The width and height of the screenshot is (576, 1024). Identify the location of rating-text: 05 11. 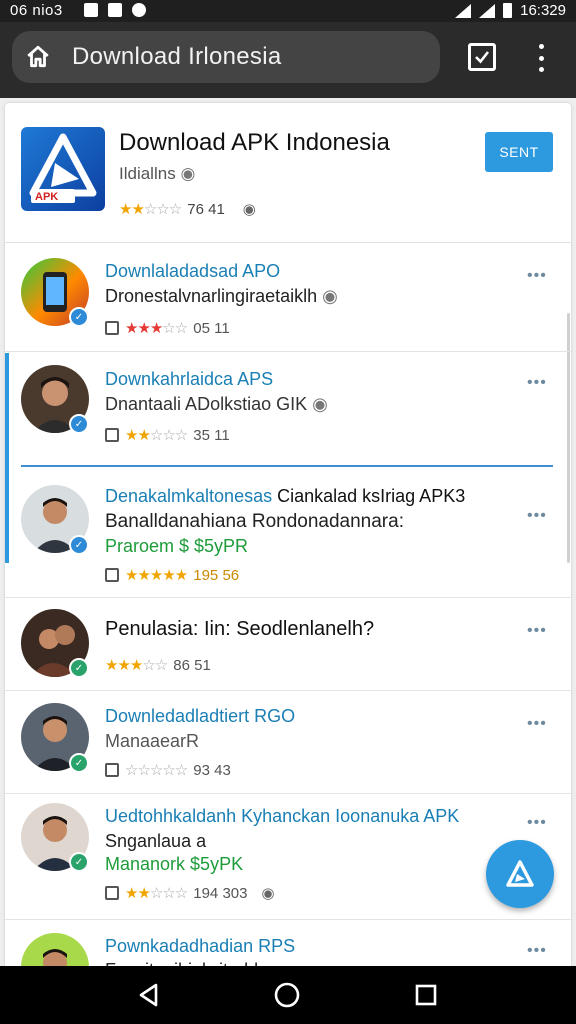
(211, 328).